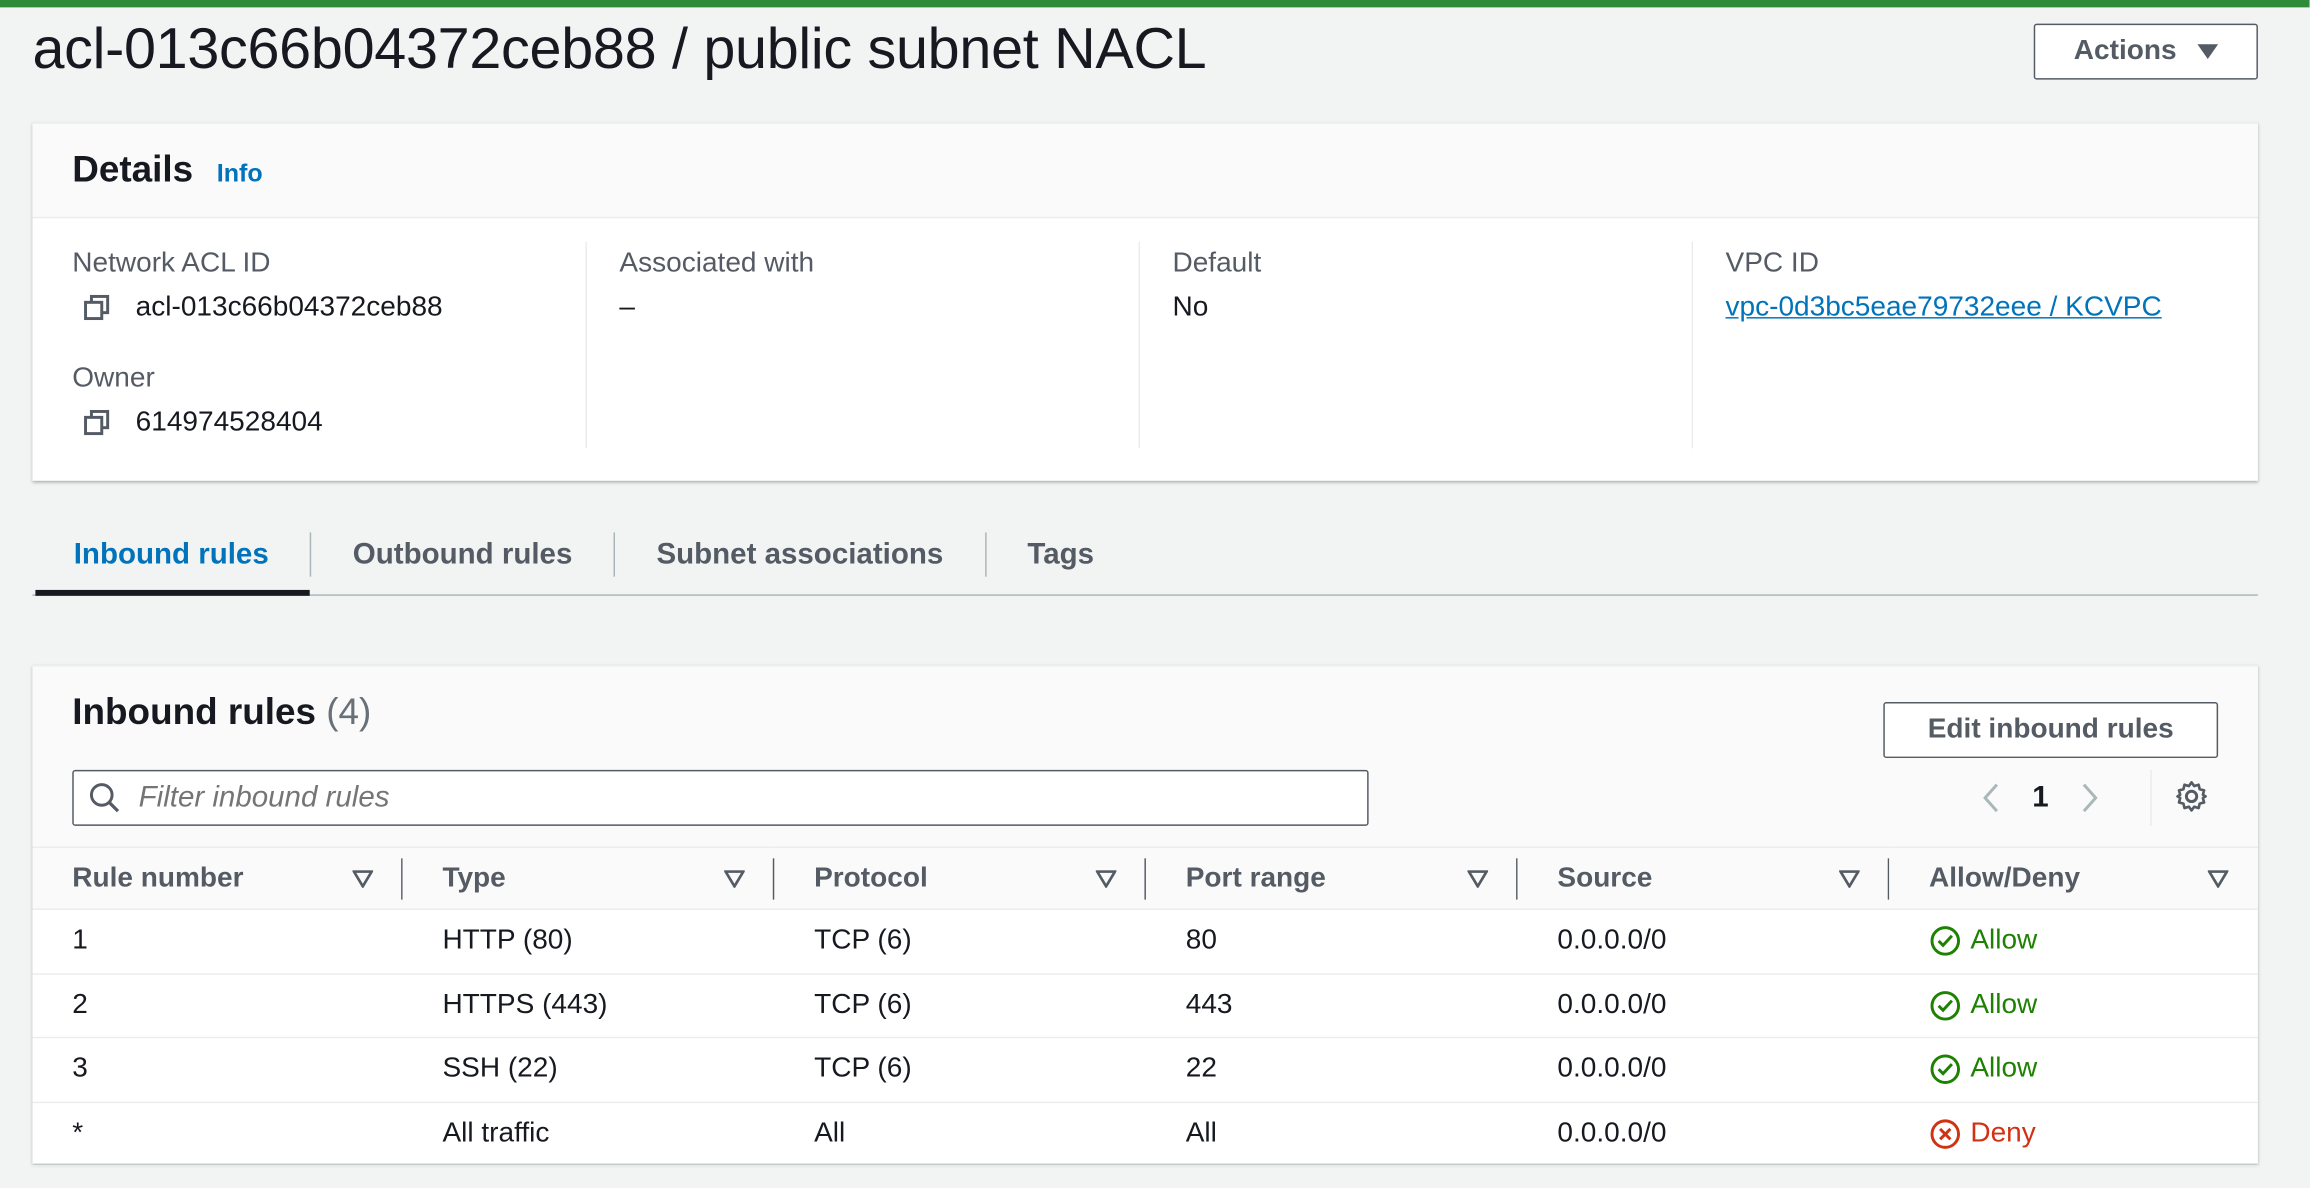 This screenshot has width=2310, height=1188. I want to click on tab-outbound-rules: Outbound rules, so click(463, 559).